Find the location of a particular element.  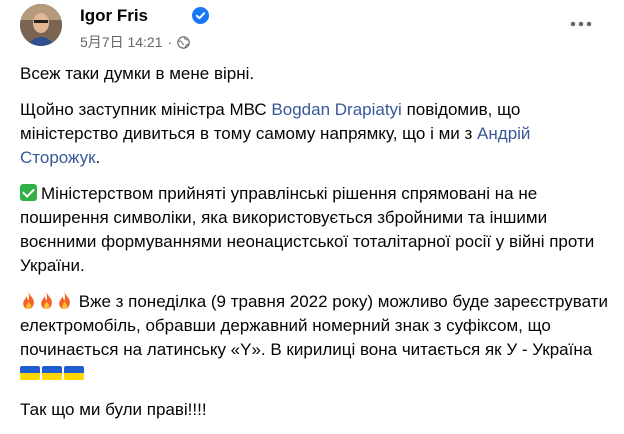

paragraph-text: . is located at coordinates (98, 157).